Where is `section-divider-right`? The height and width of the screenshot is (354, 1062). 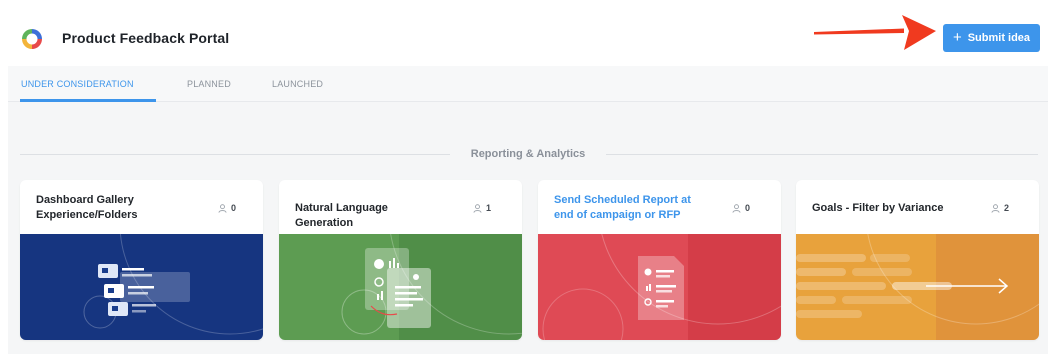
section-divider-right is located at coordinates (822, 154).